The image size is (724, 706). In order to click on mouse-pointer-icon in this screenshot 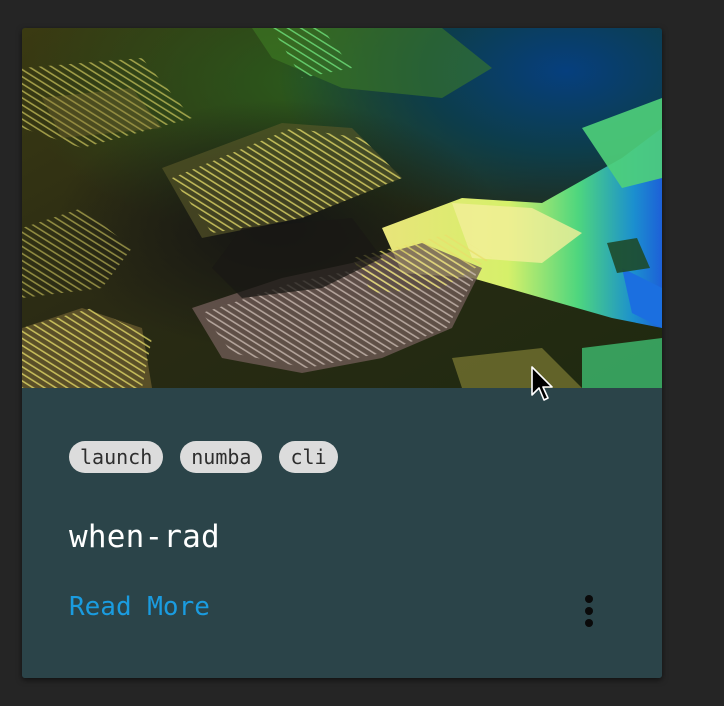, I will do `click(542, 383)`.